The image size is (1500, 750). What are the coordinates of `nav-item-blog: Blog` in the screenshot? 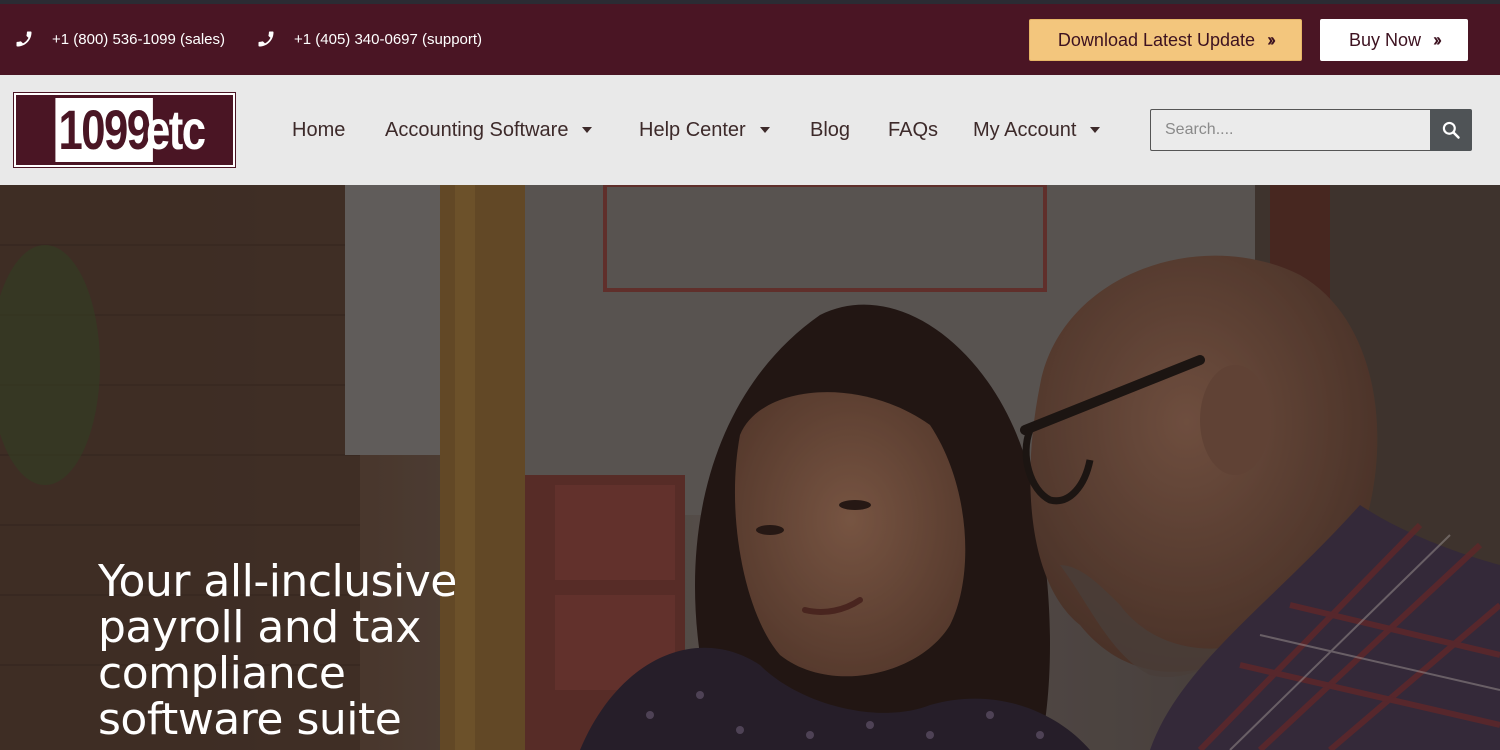 It's located at (830, 130).